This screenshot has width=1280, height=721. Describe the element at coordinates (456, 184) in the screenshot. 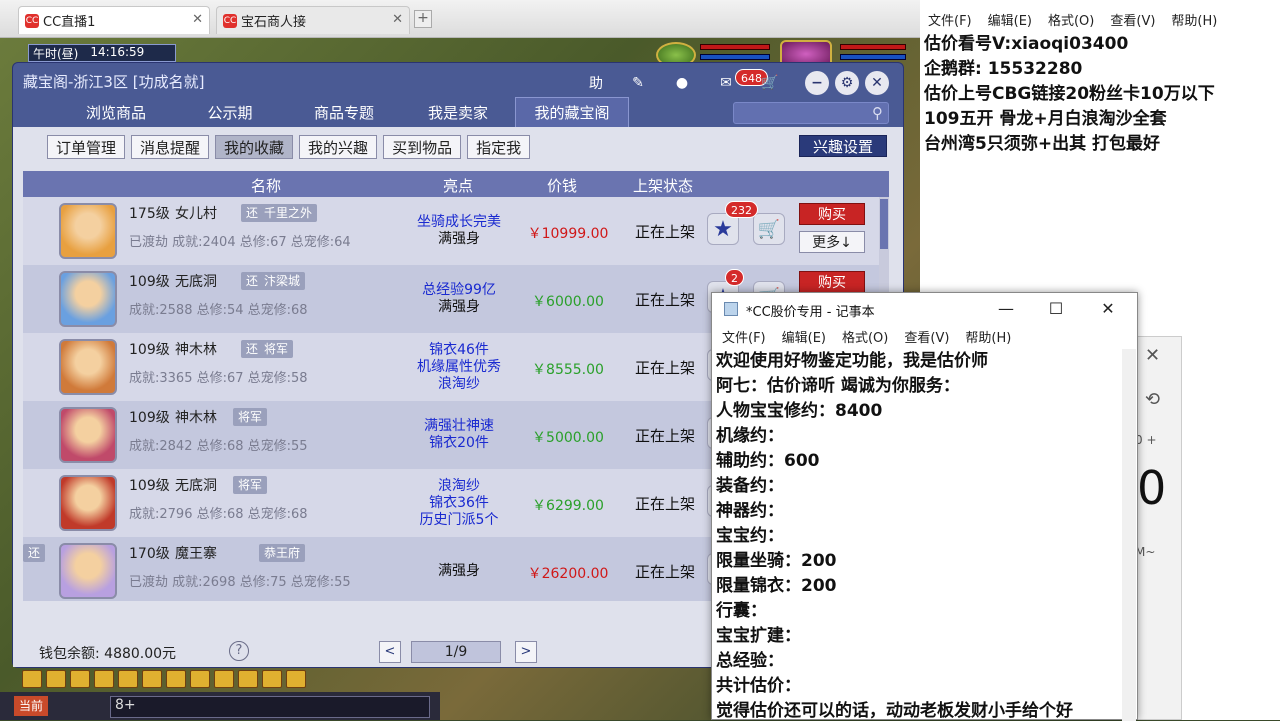

I see `table-header: 名称 亮点 价钱 上架状态` at that location.